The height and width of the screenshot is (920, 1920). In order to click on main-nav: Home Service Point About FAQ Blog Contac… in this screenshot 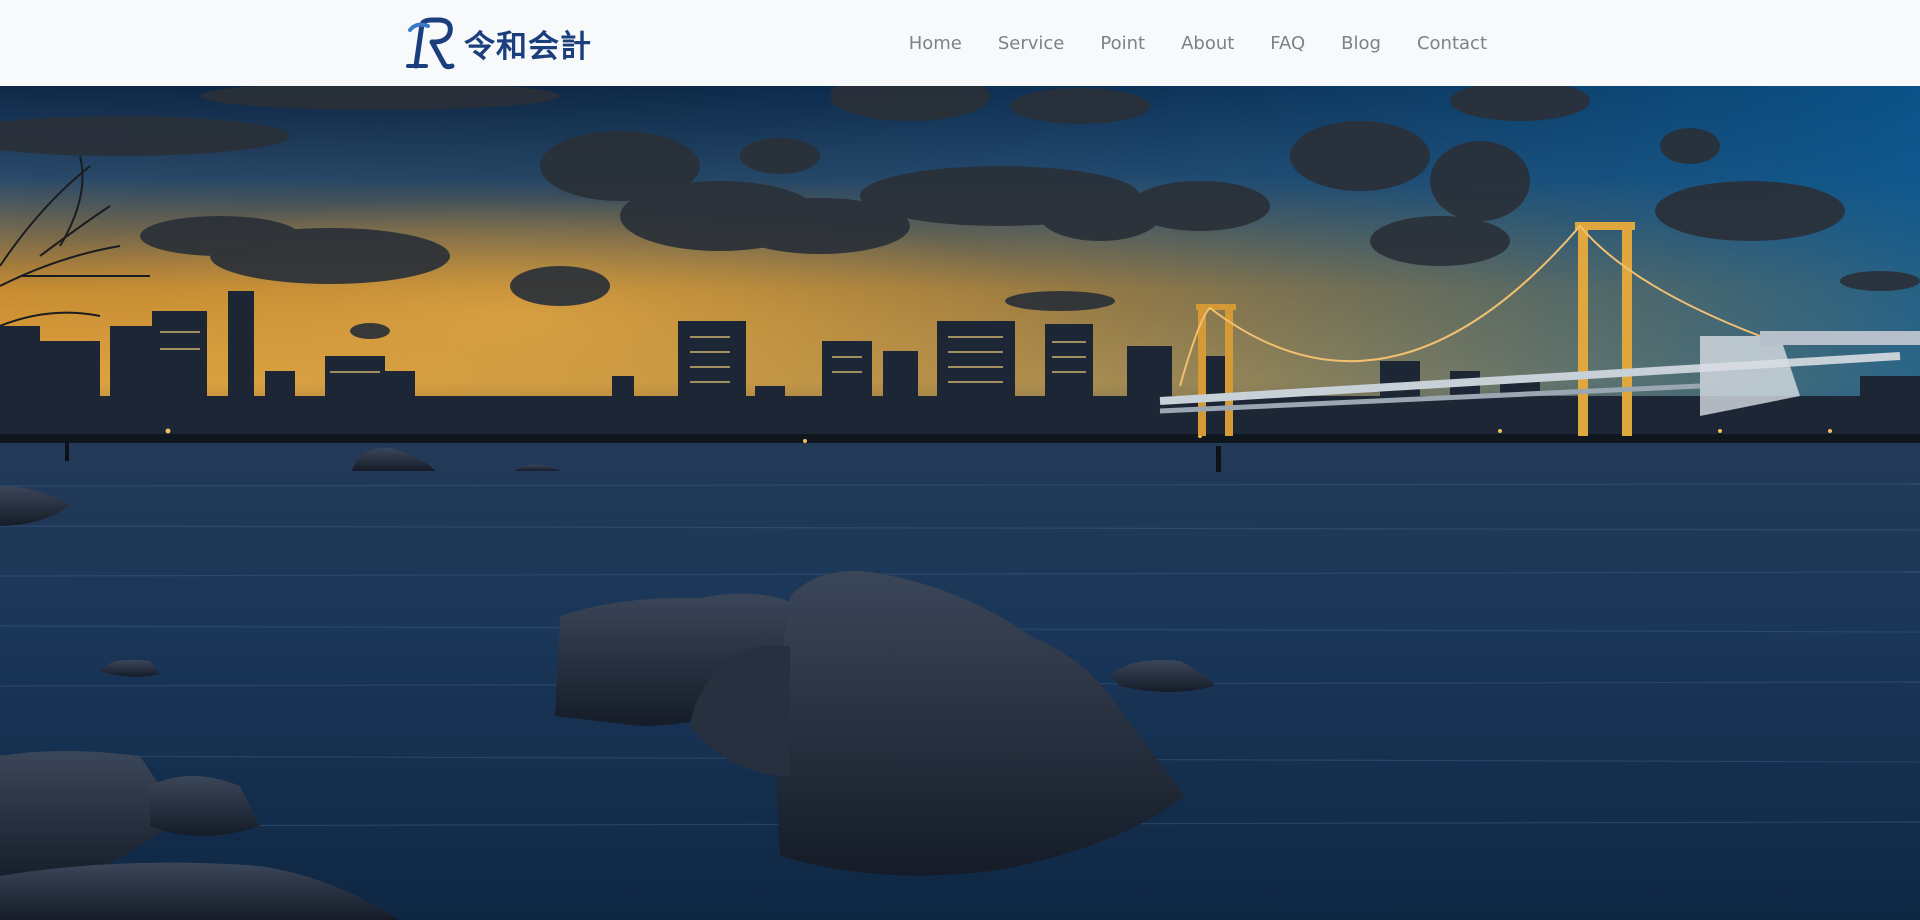, I will do `click(1198, 43)`.